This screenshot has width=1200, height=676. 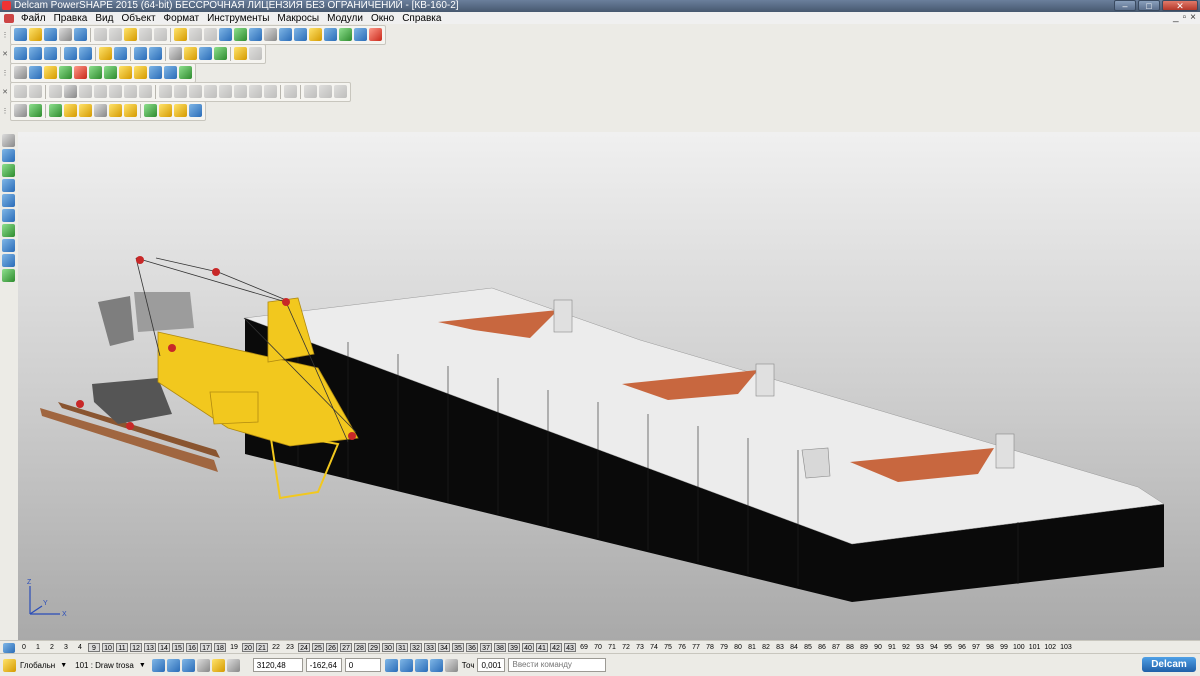 I want to click on level-button: 76, so click(x=682, y=647).